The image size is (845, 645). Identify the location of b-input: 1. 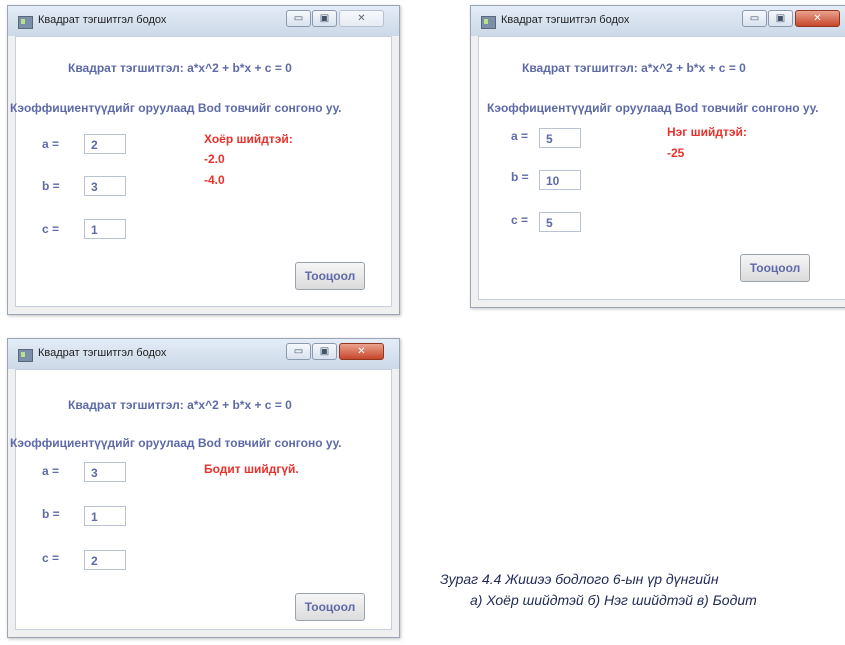
(105, 516).